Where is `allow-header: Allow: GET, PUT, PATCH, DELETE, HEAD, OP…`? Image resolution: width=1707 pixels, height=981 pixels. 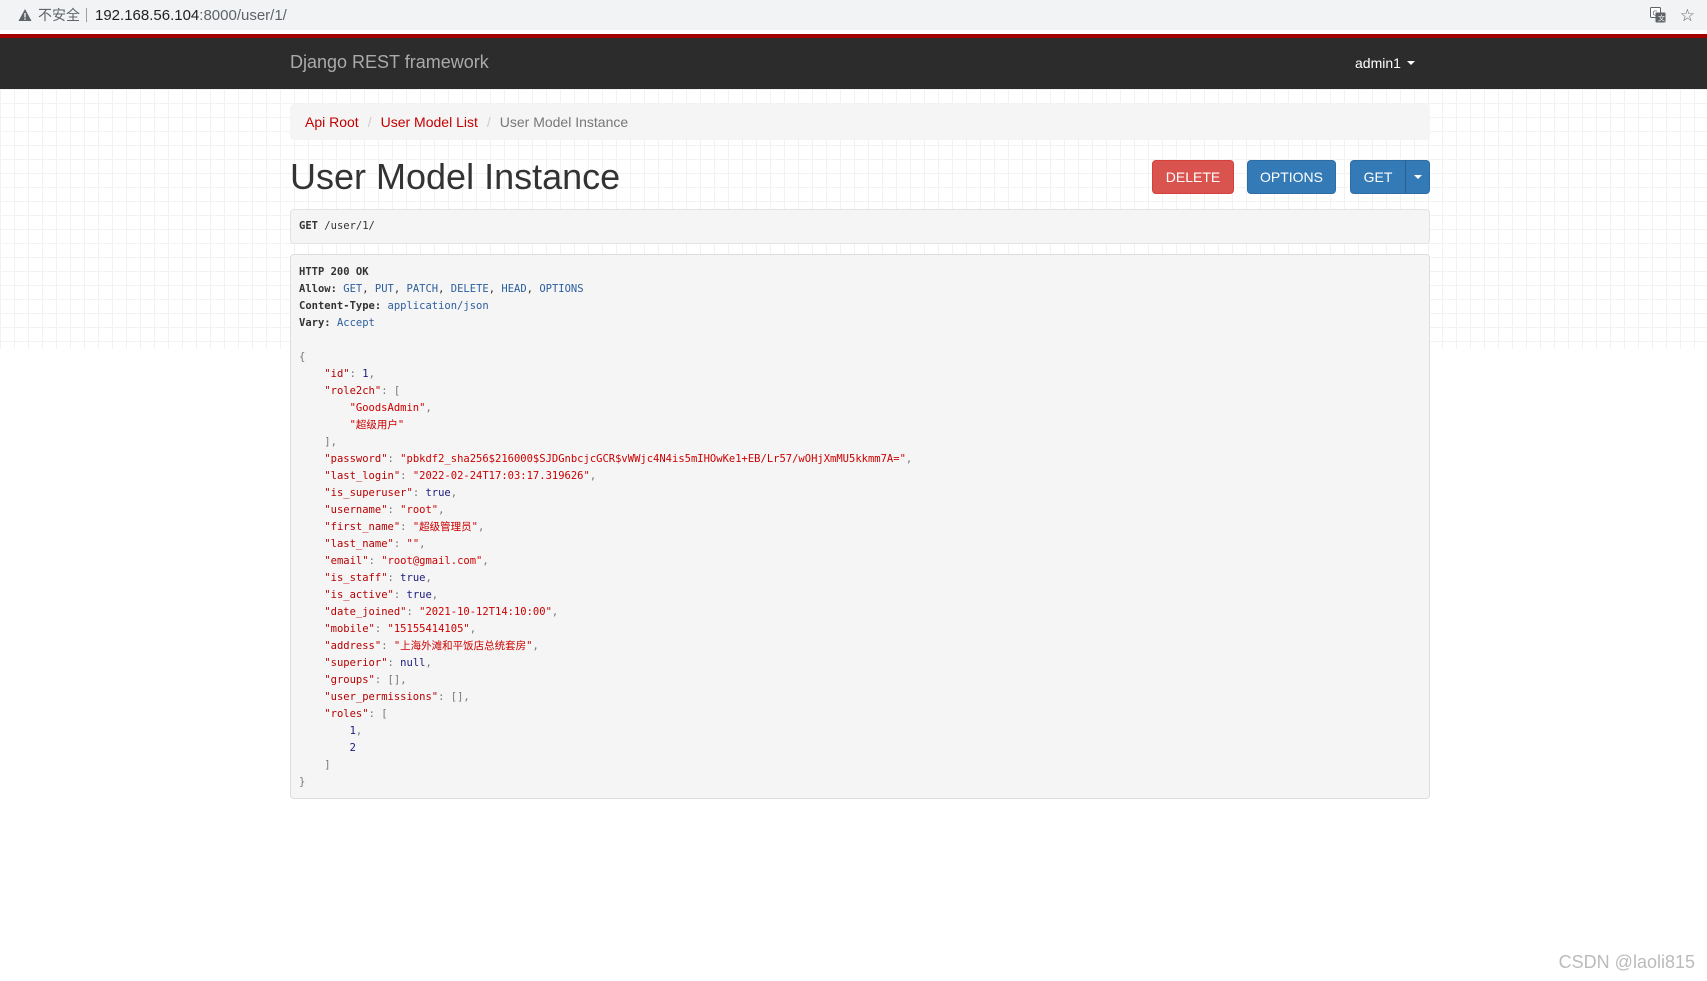 allow-header: Allow: GET, PUT, PATCH, DELETE, HEAD, OP… is located at coordinates (441, 289).